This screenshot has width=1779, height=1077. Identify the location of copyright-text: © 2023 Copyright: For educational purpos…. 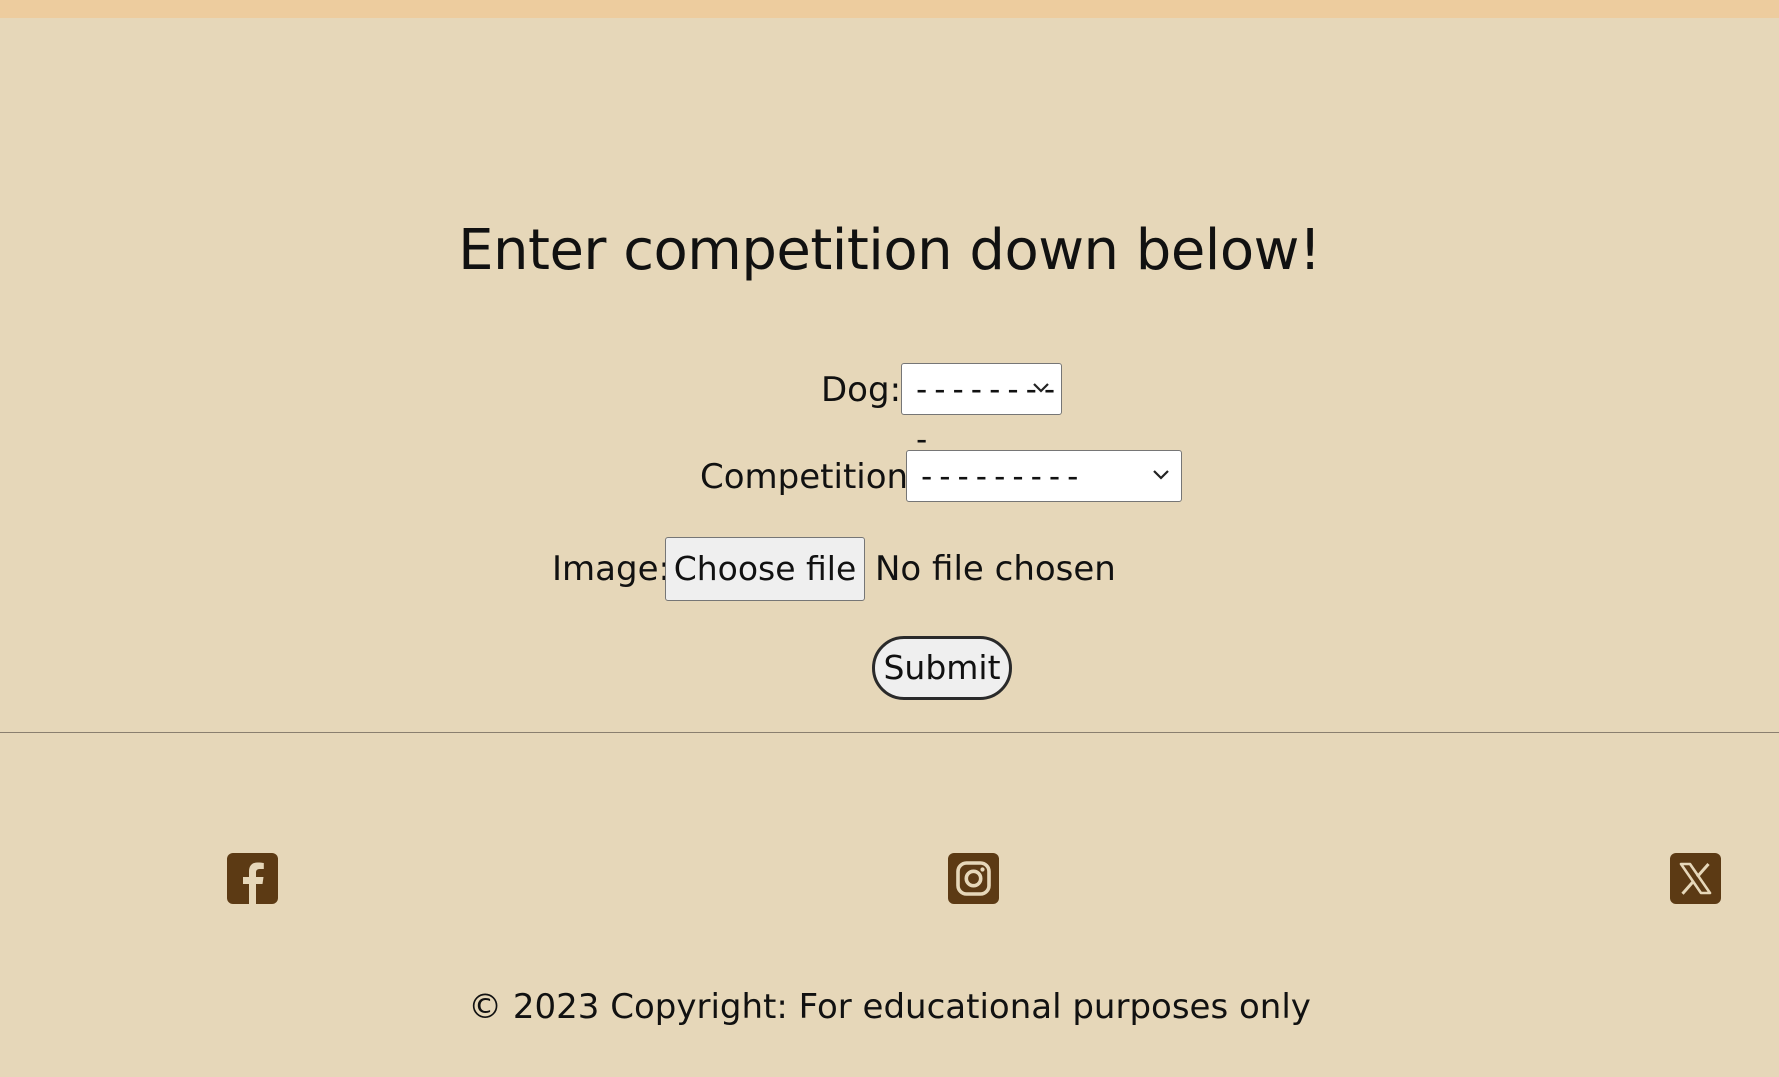
(889, 1007).